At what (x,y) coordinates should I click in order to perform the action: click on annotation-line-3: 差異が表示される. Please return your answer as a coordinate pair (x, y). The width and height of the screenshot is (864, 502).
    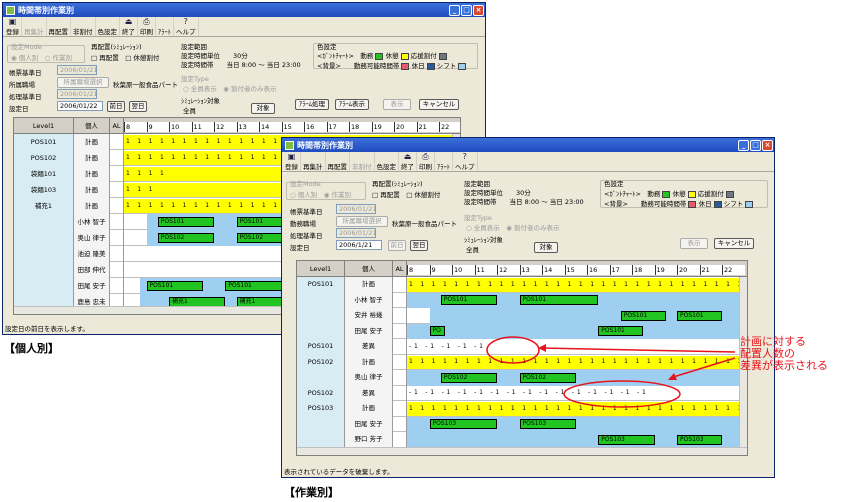
    Looking at the image, I should click on (784, 365).